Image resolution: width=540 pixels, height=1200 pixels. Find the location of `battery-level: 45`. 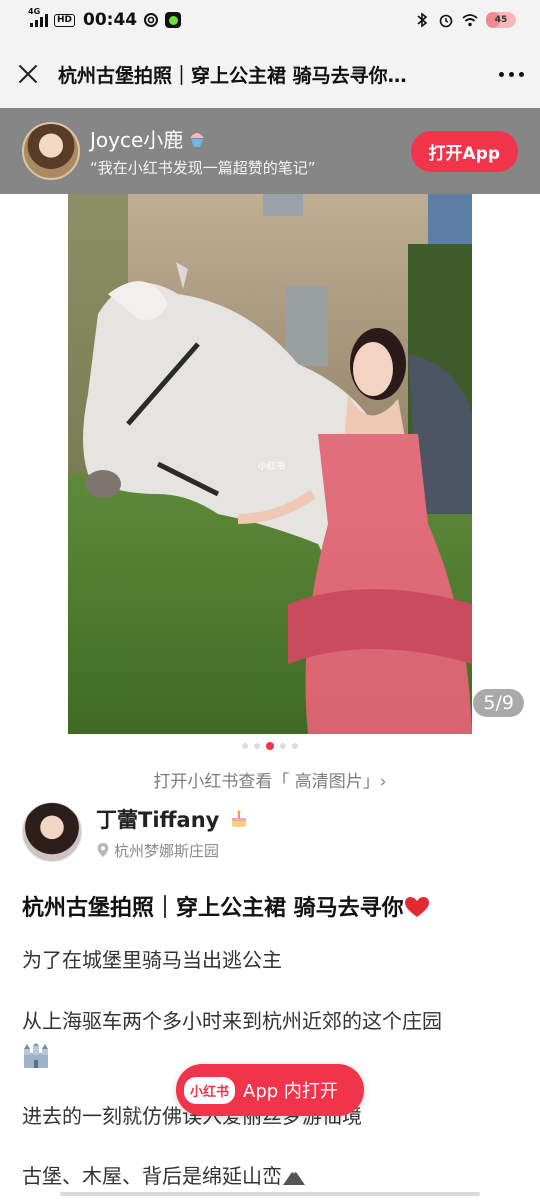

battery-level: 45 is located at coordinates (501, 20).